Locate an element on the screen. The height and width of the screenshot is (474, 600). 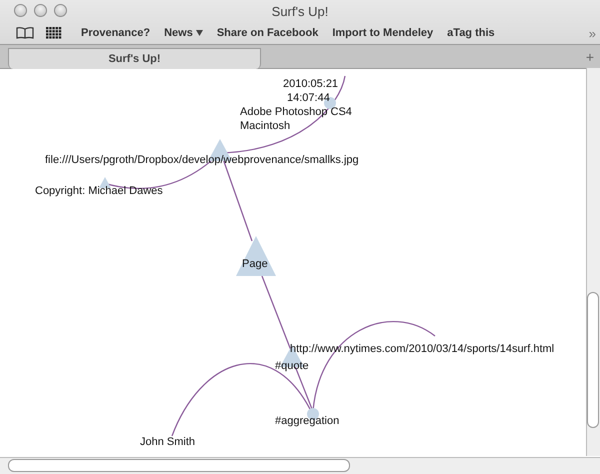
close-button is located at coordinates (20, 10).